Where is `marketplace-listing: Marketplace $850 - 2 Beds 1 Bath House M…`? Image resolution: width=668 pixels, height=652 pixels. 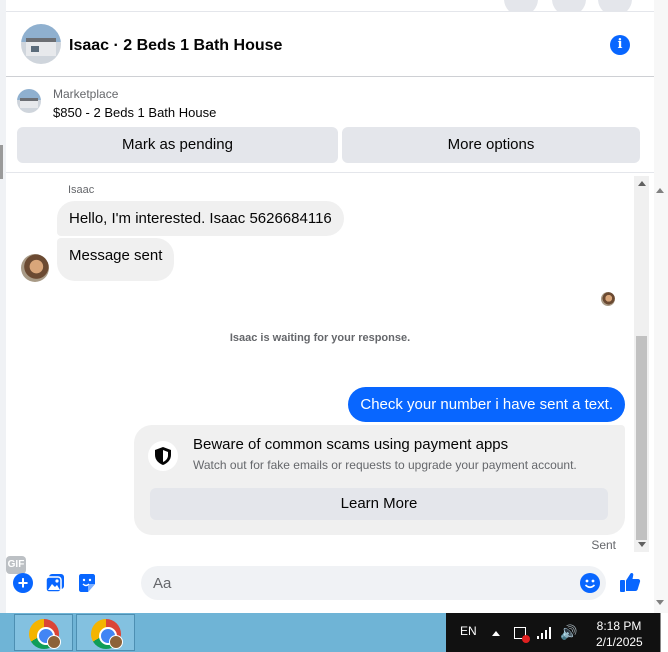 marketplace-listing: Marketplace $850 - 2 Beds 1 Bath House M… is located at coordinates (330, 125).